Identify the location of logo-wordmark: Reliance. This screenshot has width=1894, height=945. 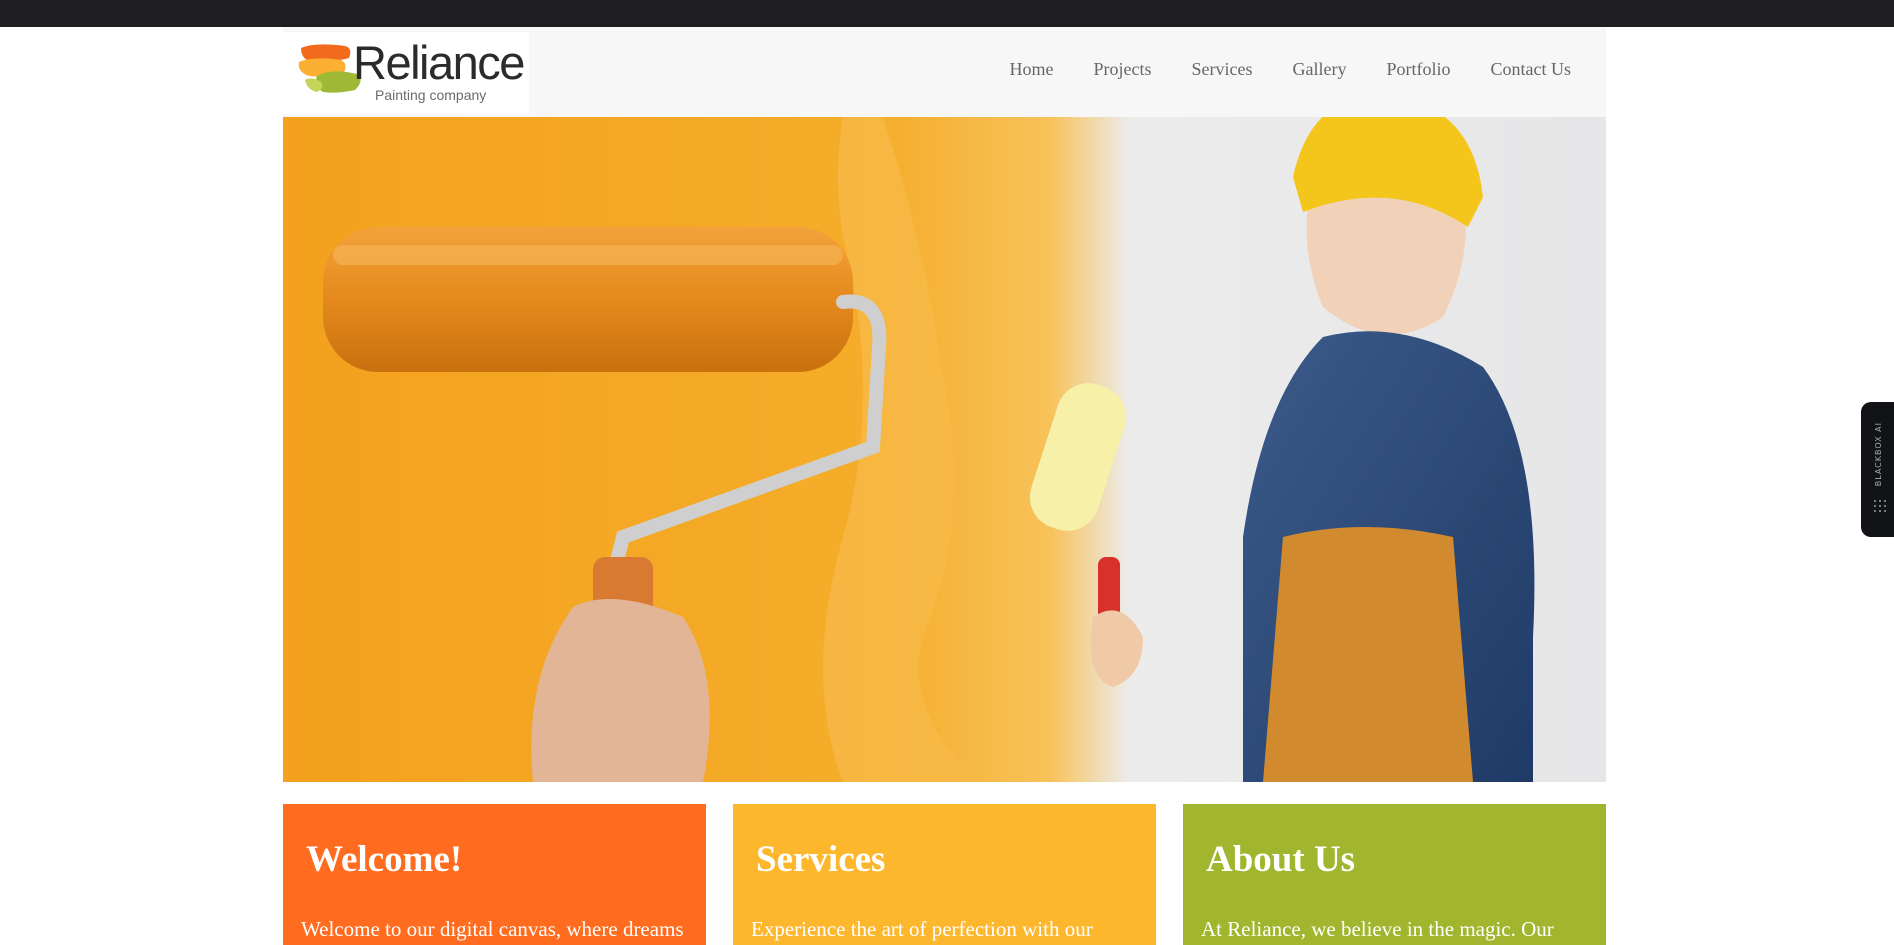
(439, 62).